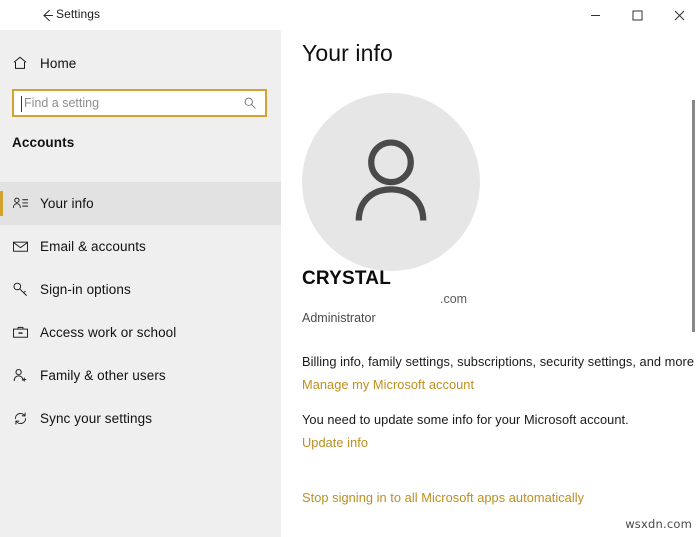 The height and width of the screenshot is (537, 700). What do you see at coordinates (93, 246) in the screenshot?
I see `sidebar-item-label: Email & accounts` at bounding box center [93, 246].